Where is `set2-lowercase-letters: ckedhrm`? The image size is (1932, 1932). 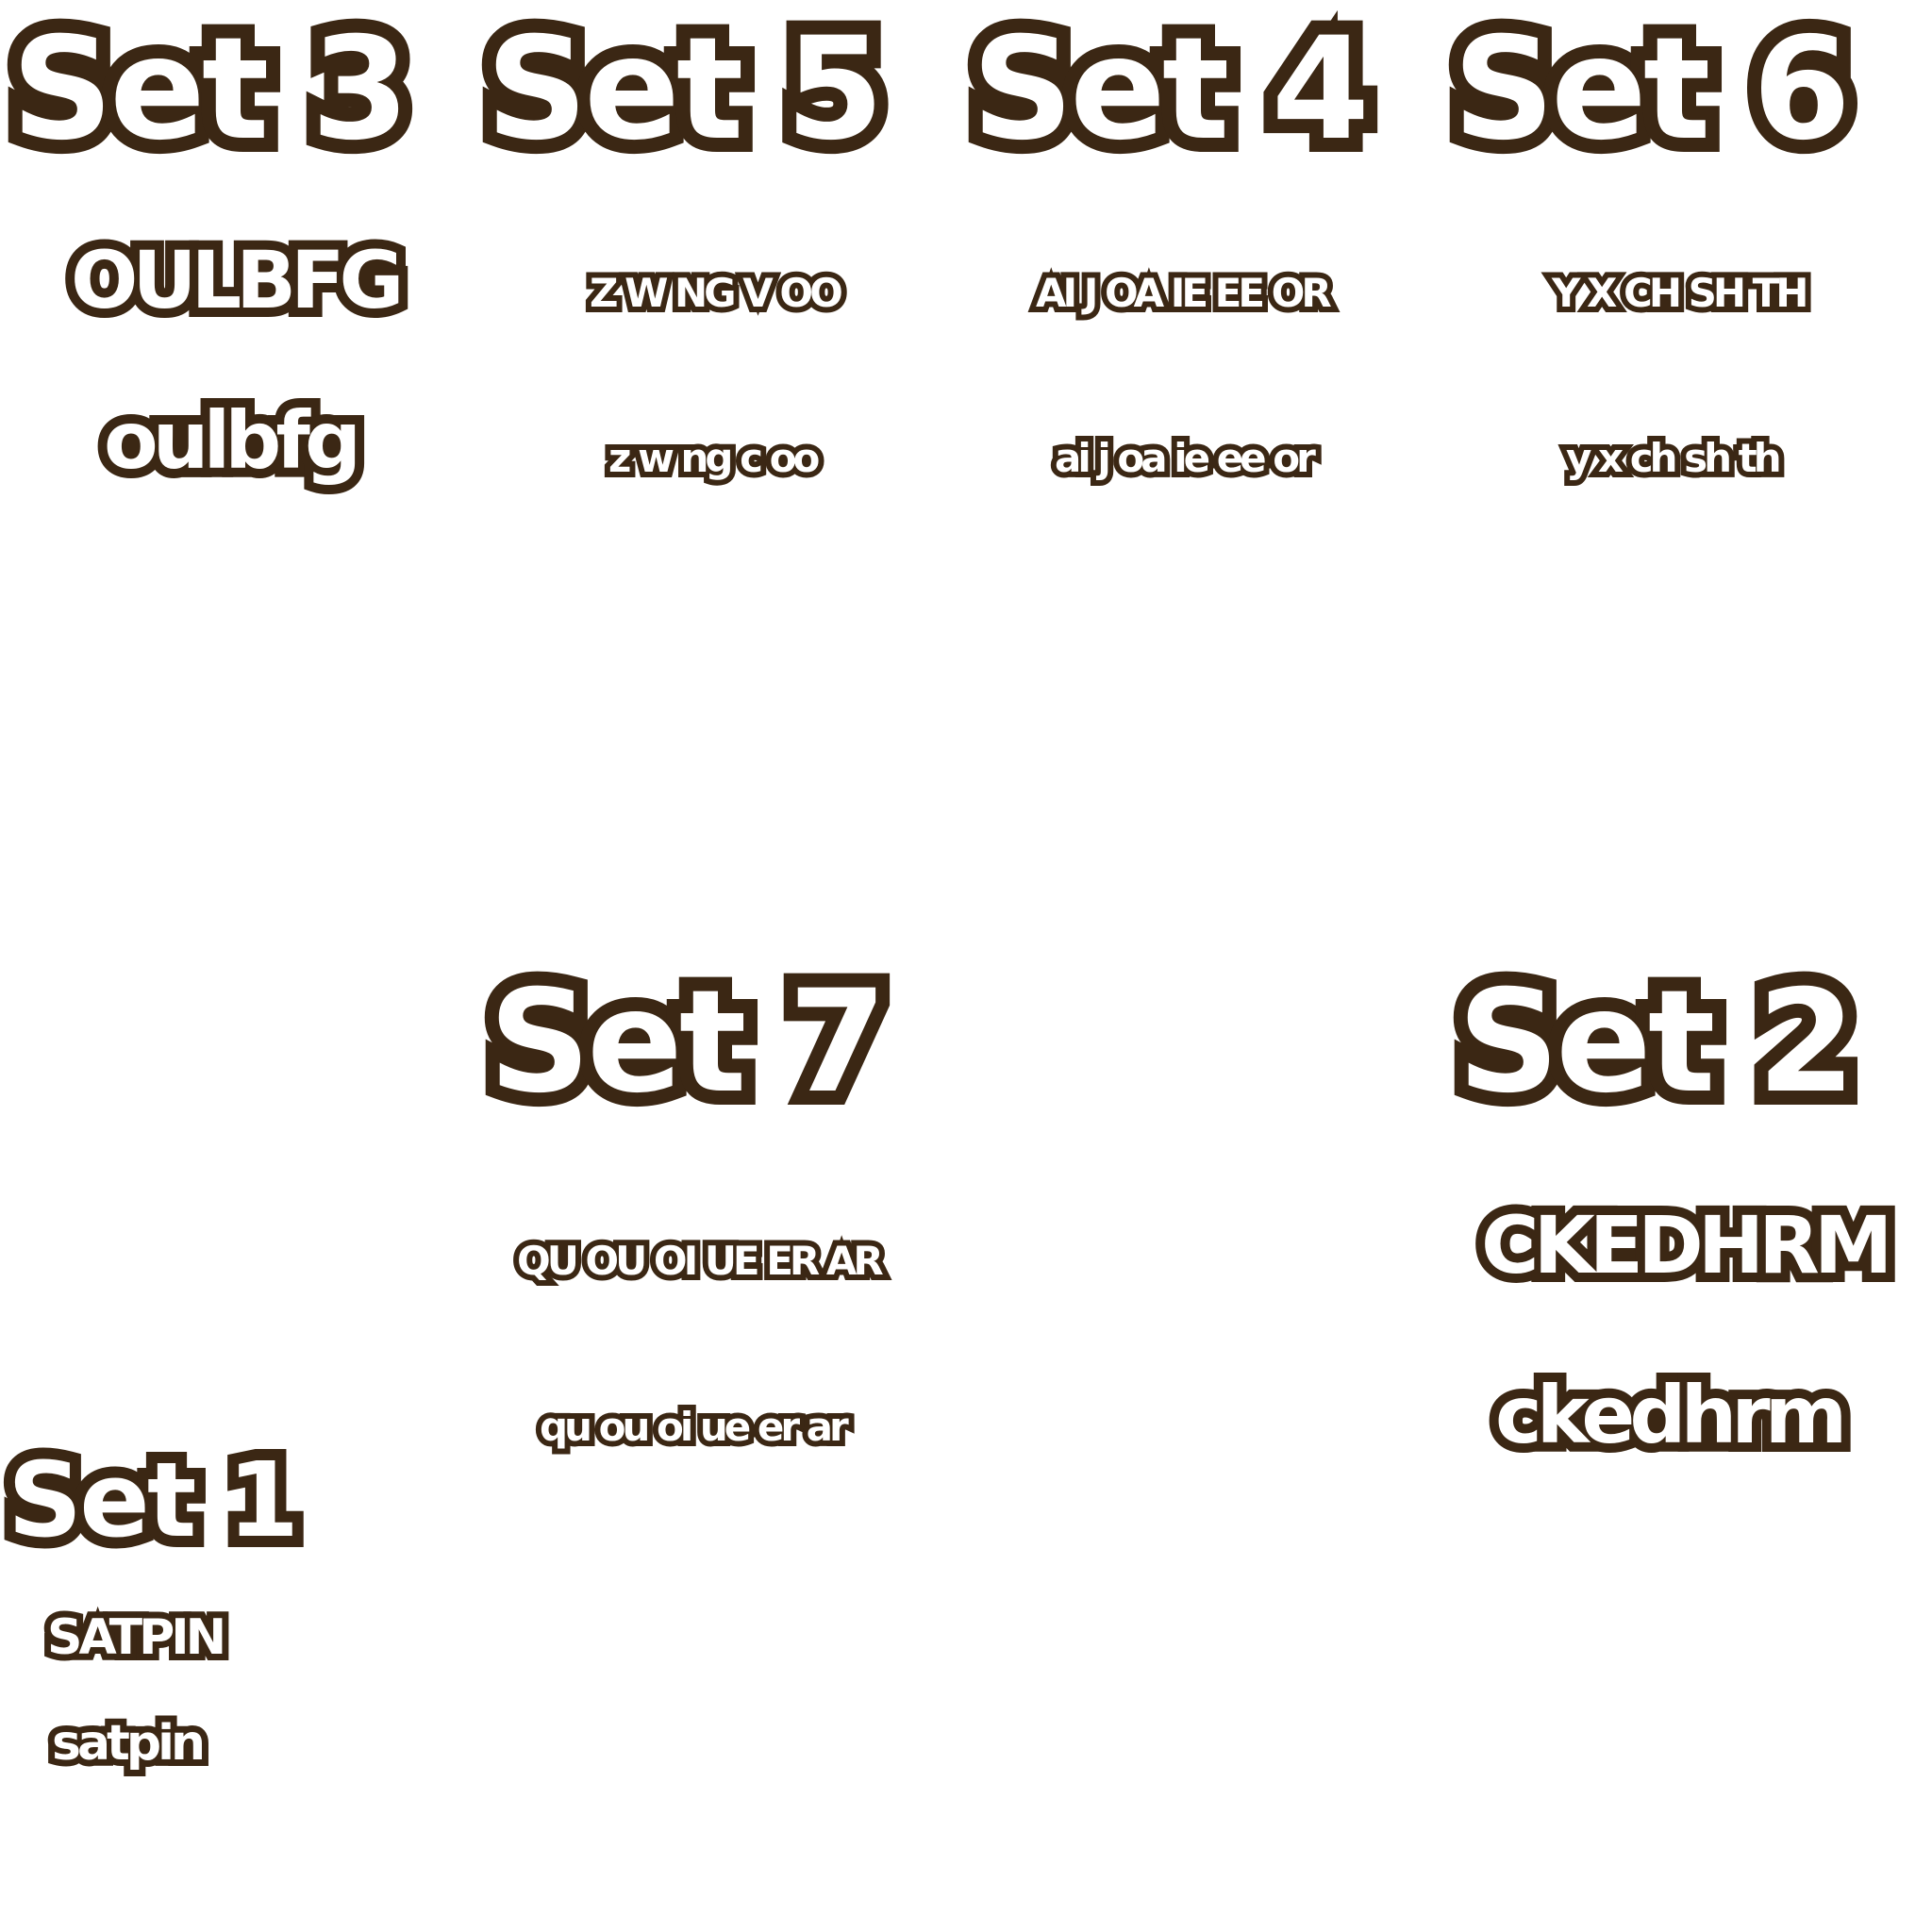 set2-lowercase-letters: ckedhrm is located at coordinates (1672, 1415).